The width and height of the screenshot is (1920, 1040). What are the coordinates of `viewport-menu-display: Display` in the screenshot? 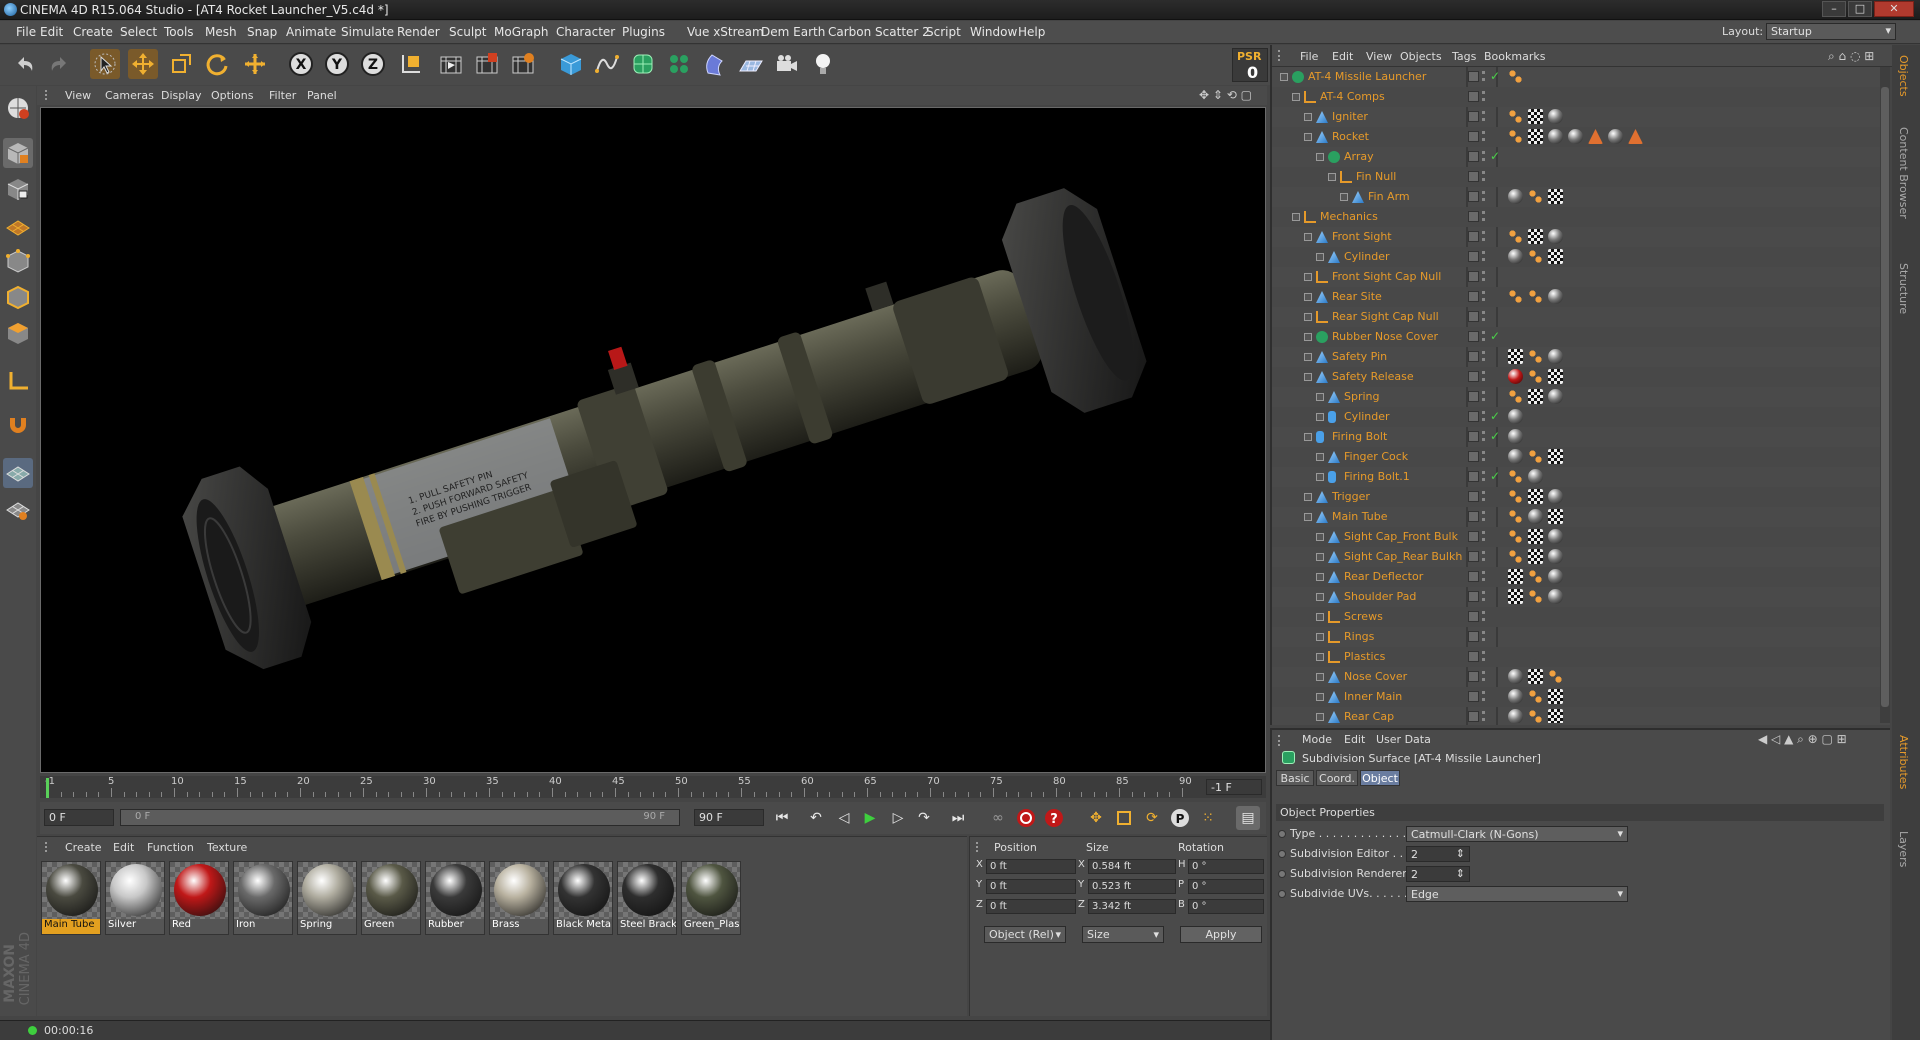 It's located at (181, 95).